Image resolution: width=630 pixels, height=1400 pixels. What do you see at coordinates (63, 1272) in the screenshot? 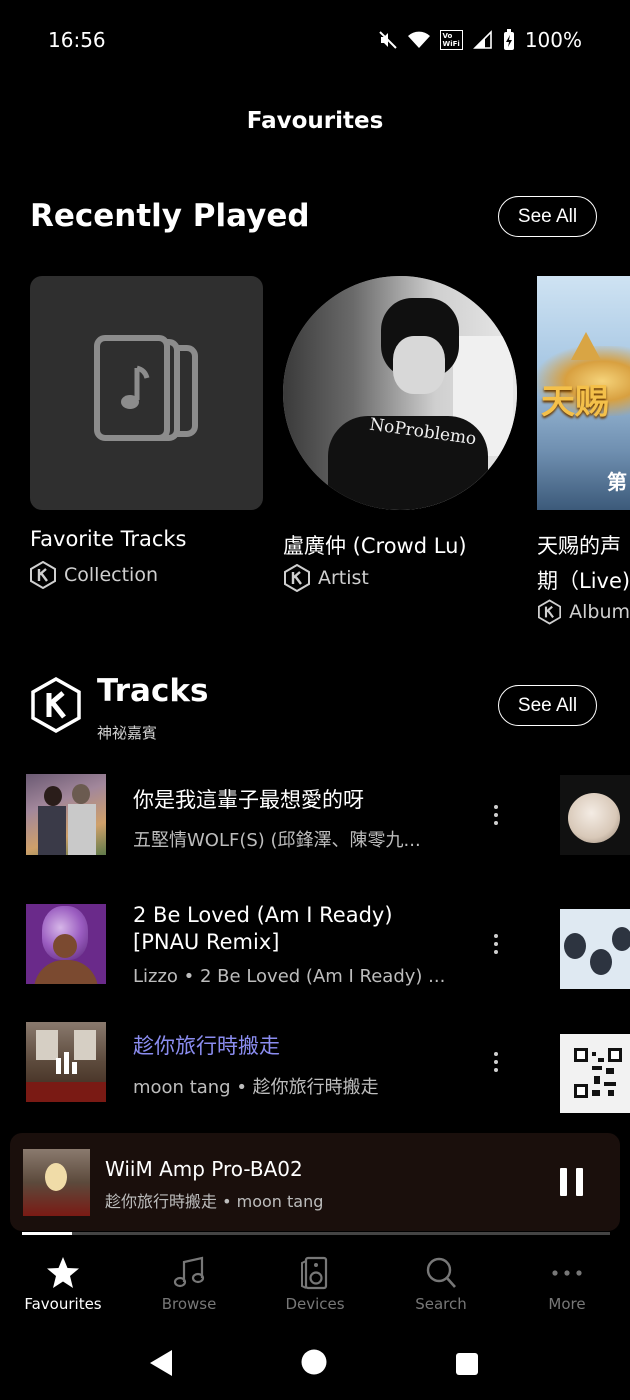
I see `star-icon` at bounding box center [63, 1272].